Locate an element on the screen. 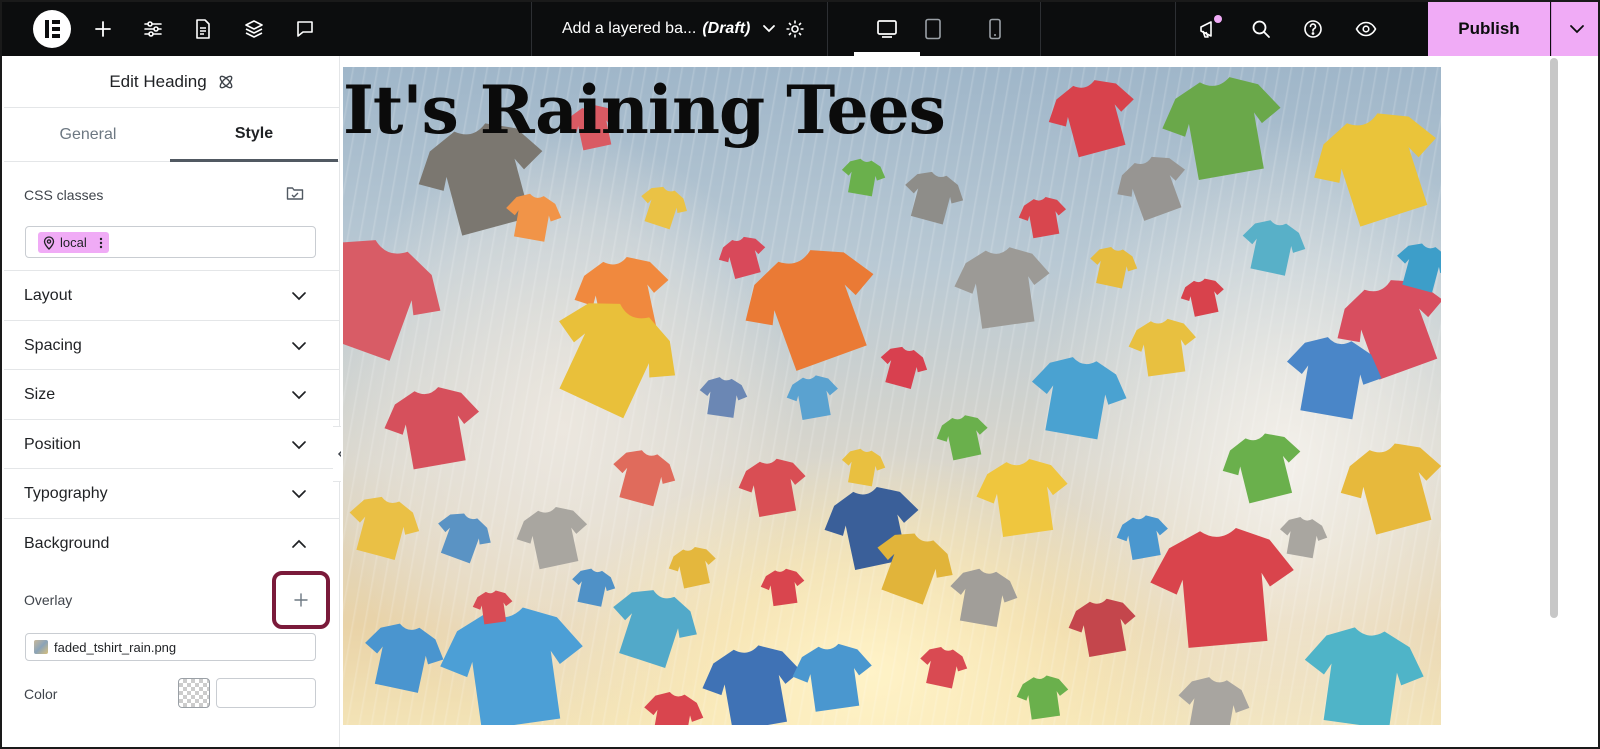 The width and height of the screenshot is (1600, 749). add-element-icon is located at coordinates (103, 29).